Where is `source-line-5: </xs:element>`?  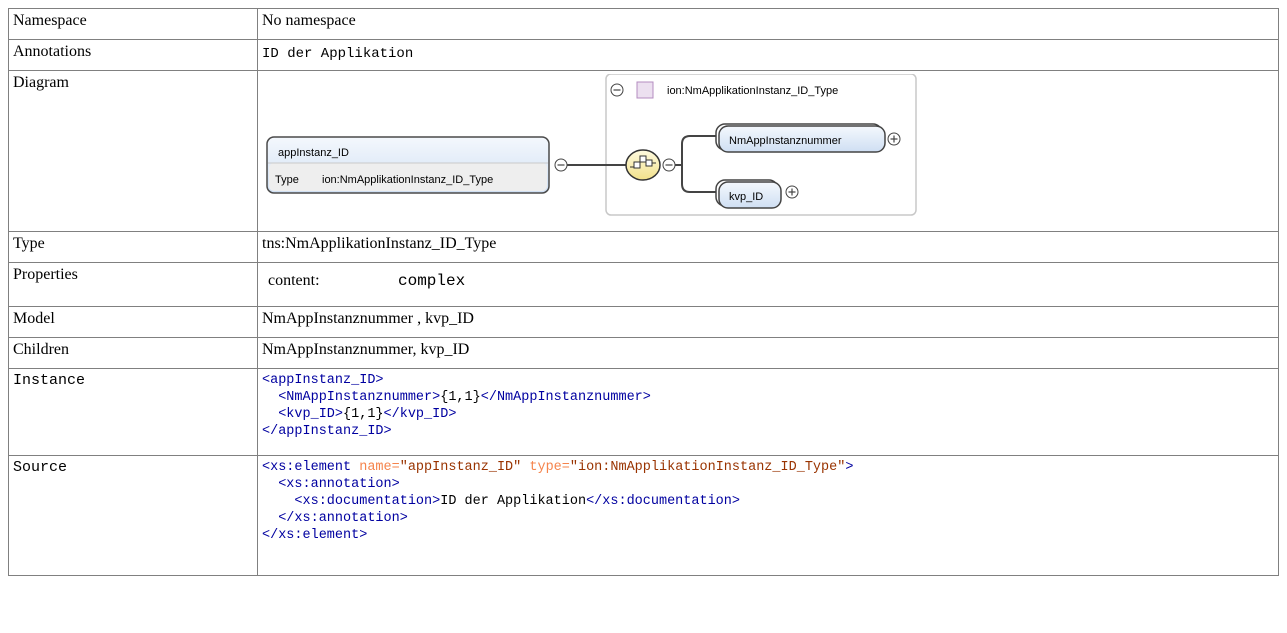 source-line-5: </xs:element> is located at coordinates (315, 535).